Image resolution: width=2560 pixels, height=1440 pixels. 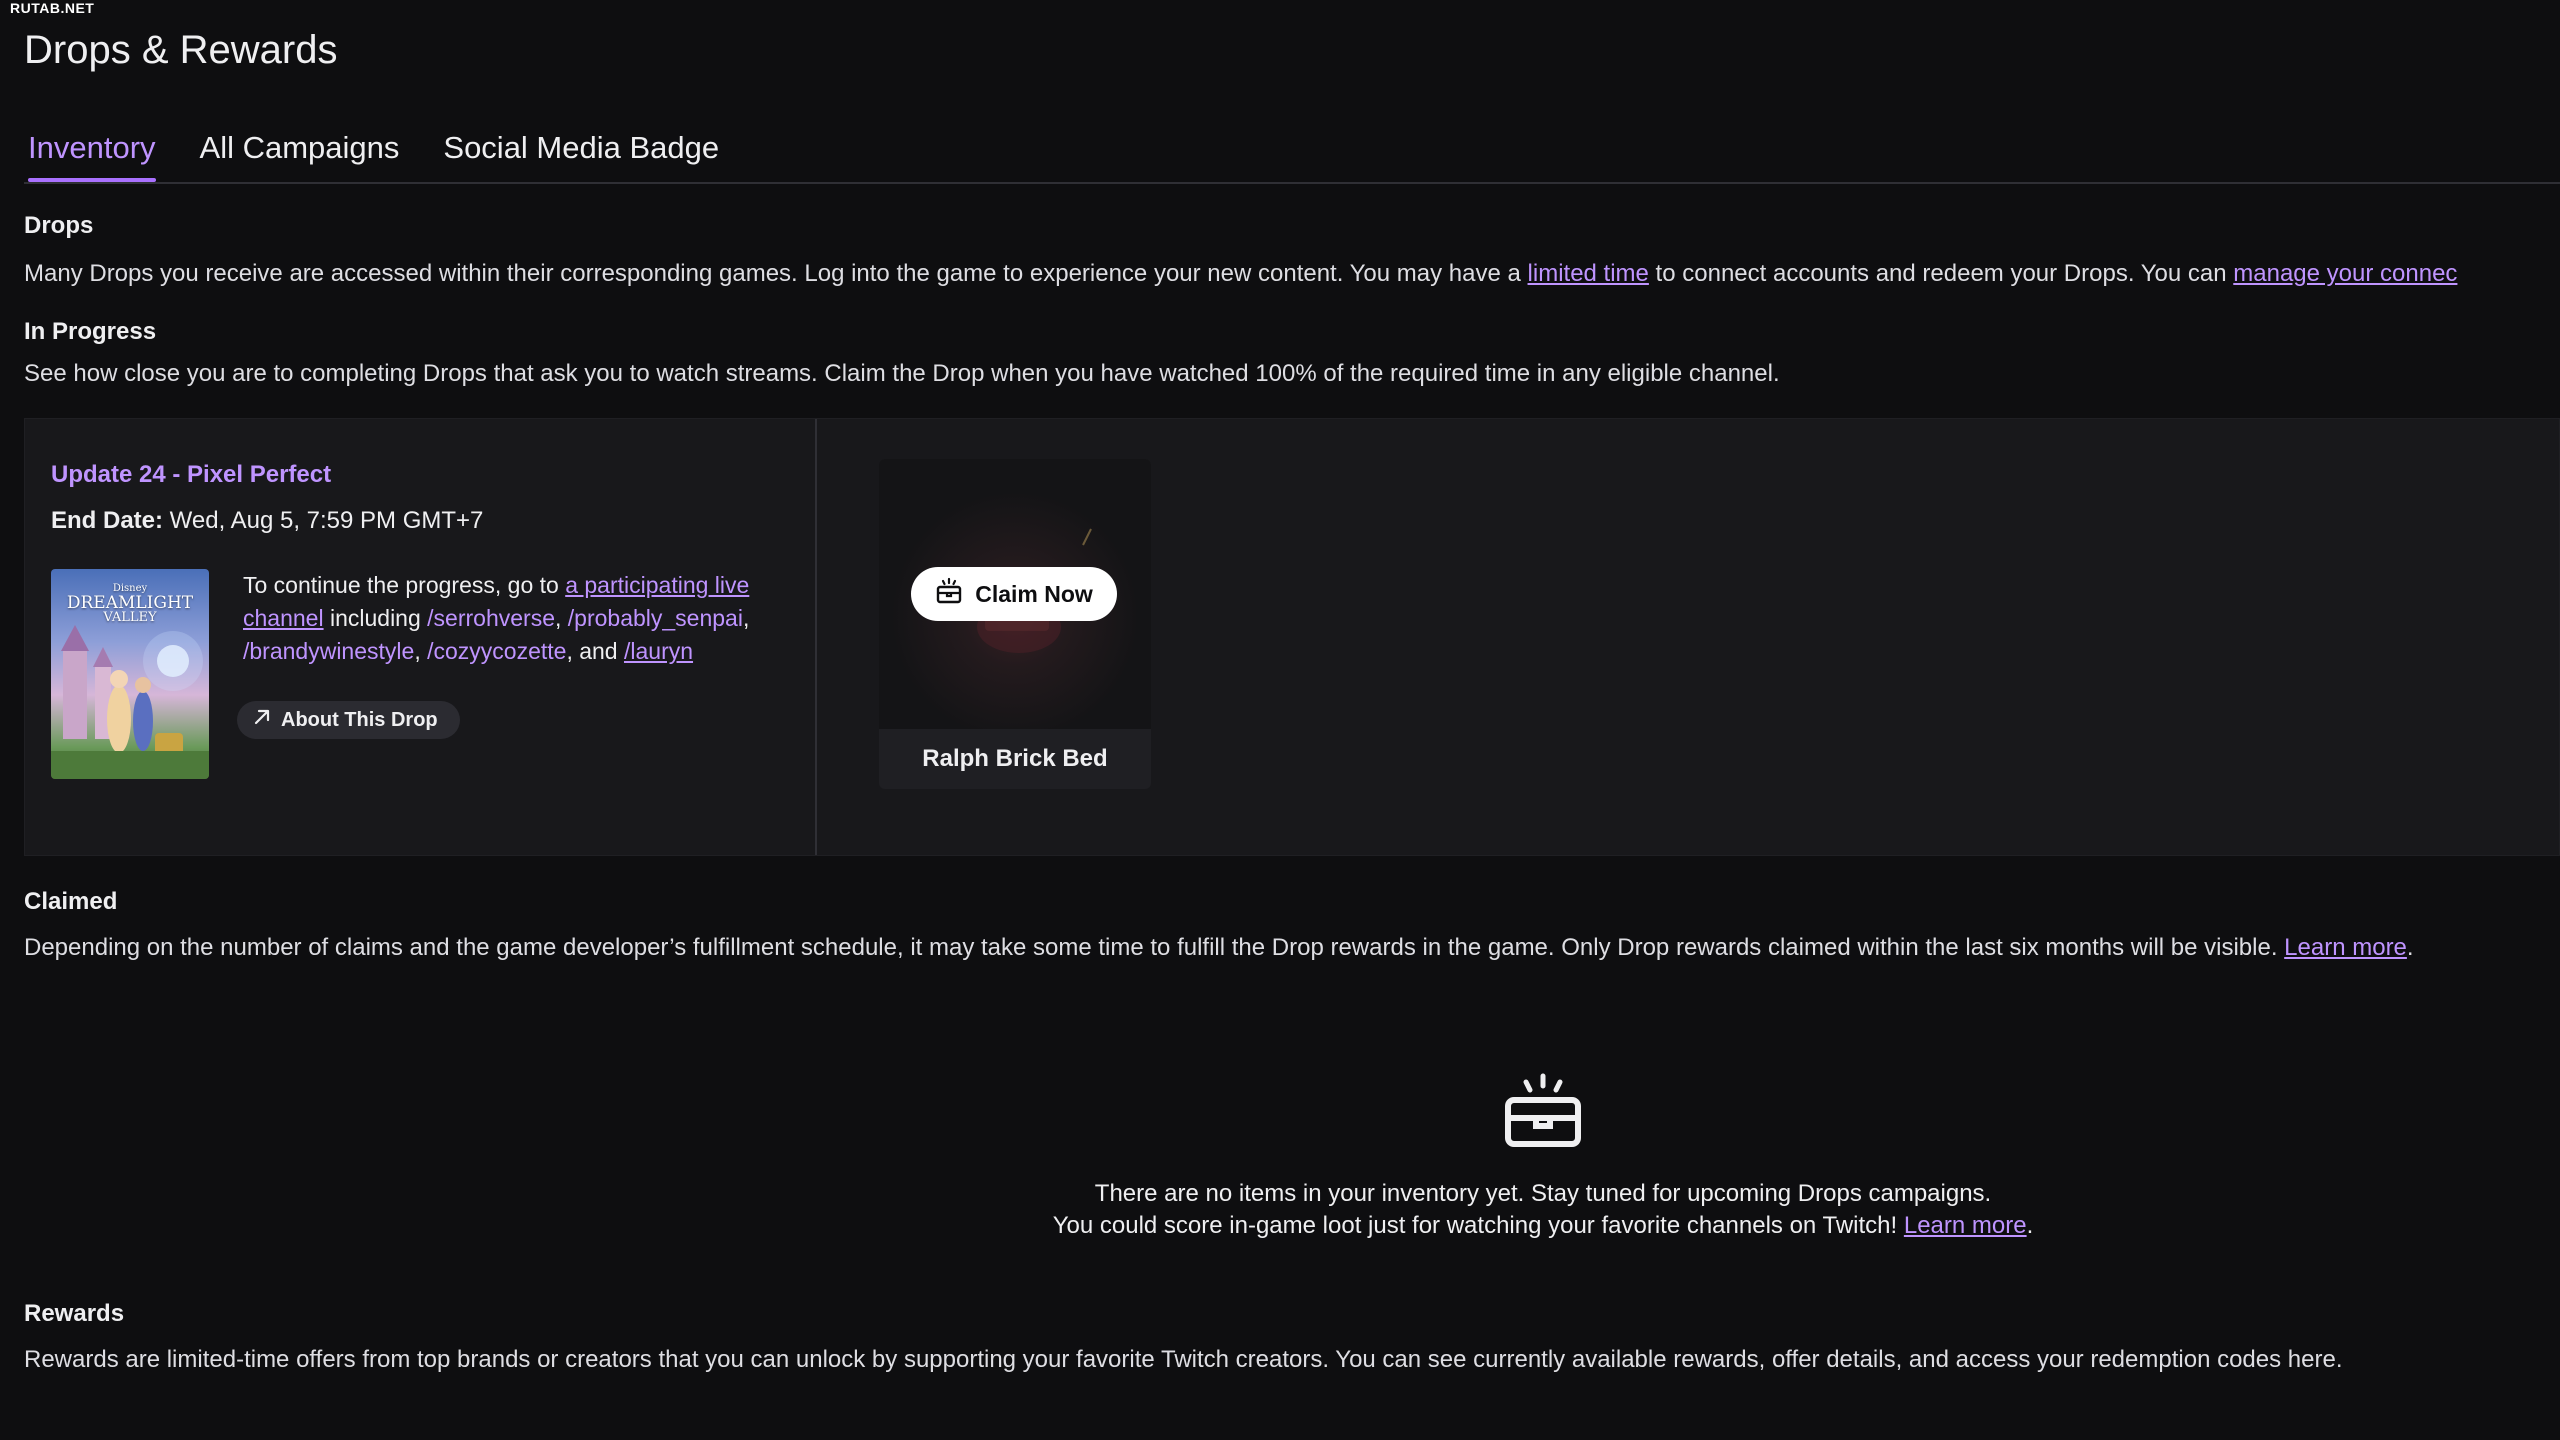 What do you see at coordinates (130, 674) in the screenshot?
I see `game-box-art: Disney DREAMLIGHT VALLEY` at bounding box center [130, 674].